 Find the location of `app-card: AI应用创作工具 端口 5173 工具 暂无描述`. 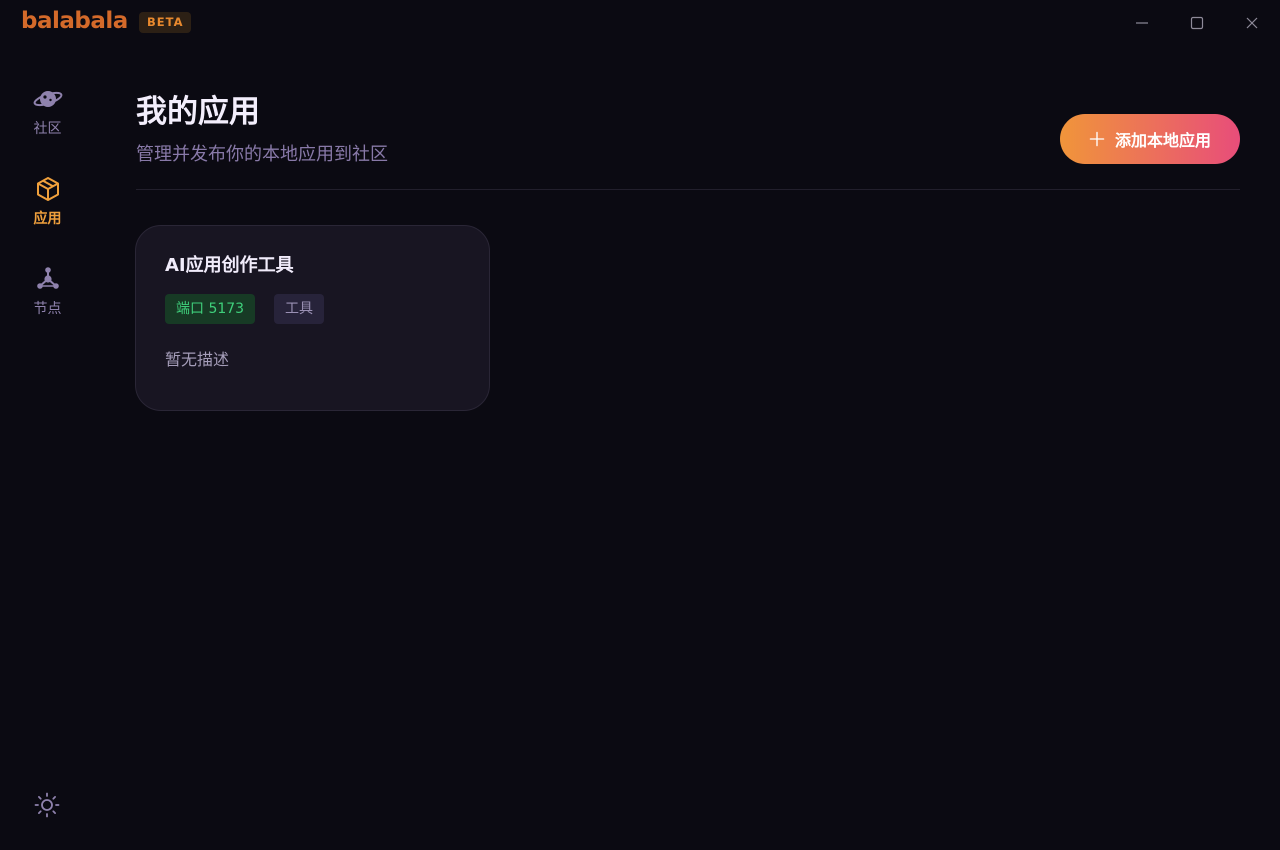

app-card: AI应用创作工具 端口 5173 工具 暂无描述 is located at coordinates (312, 318).